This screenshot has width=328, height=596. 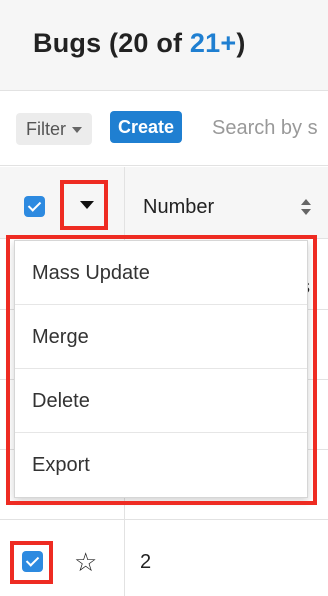 What do you see at coordinates (161, 465) in the screenshot?
I see `menu-item-export: Export` at bounding box center [161, 465].